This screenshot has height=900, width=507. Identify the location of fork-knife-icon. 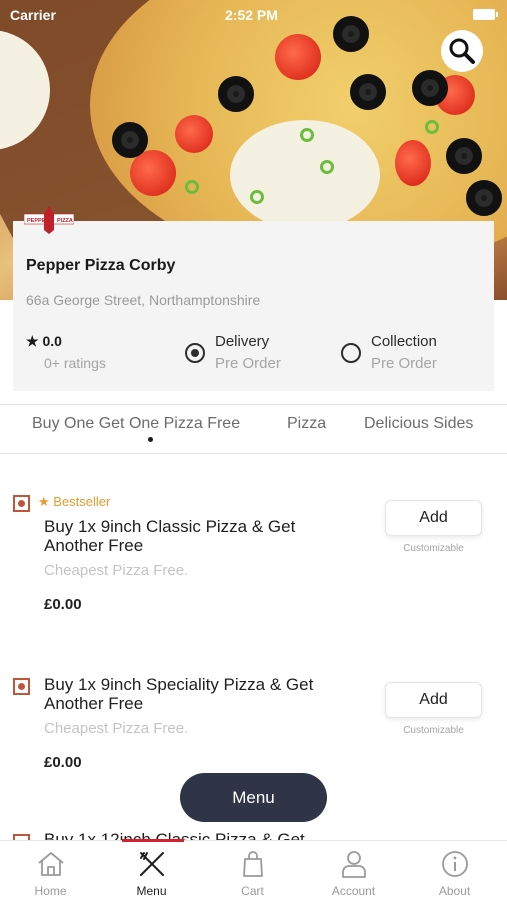
(152, 864).